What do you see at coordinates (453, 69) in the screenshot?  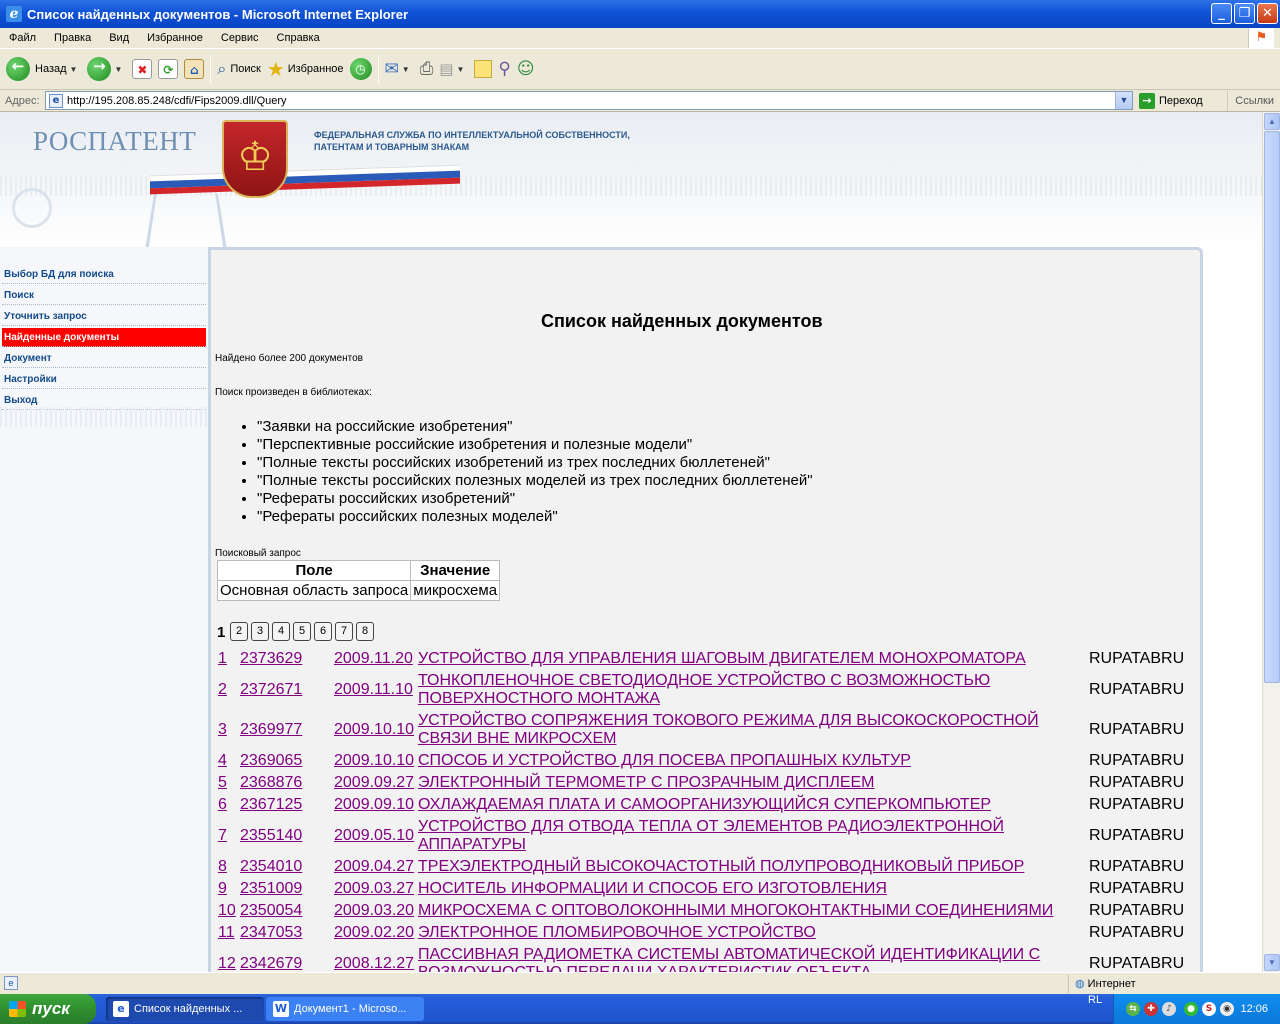 I see `edit-button: ▤ ▼` at bounding box center [453, 69].